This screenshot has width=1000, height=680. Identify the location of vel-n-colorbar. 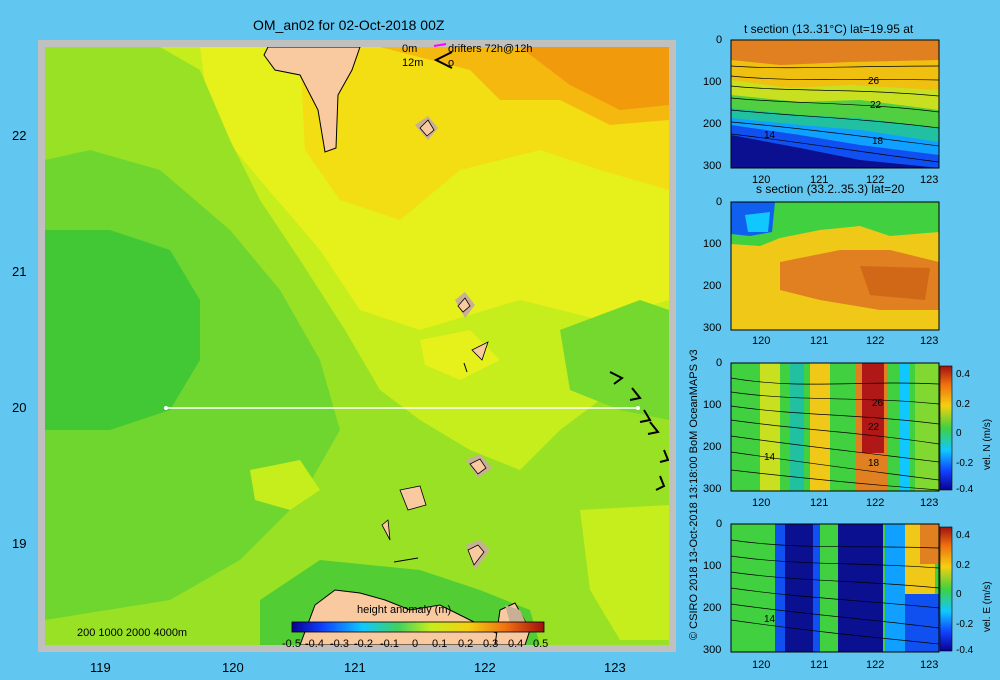
(946, 428).